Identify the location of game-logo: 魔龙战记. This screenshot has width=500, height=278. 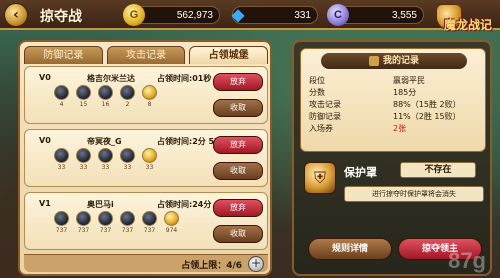
(463, 22).